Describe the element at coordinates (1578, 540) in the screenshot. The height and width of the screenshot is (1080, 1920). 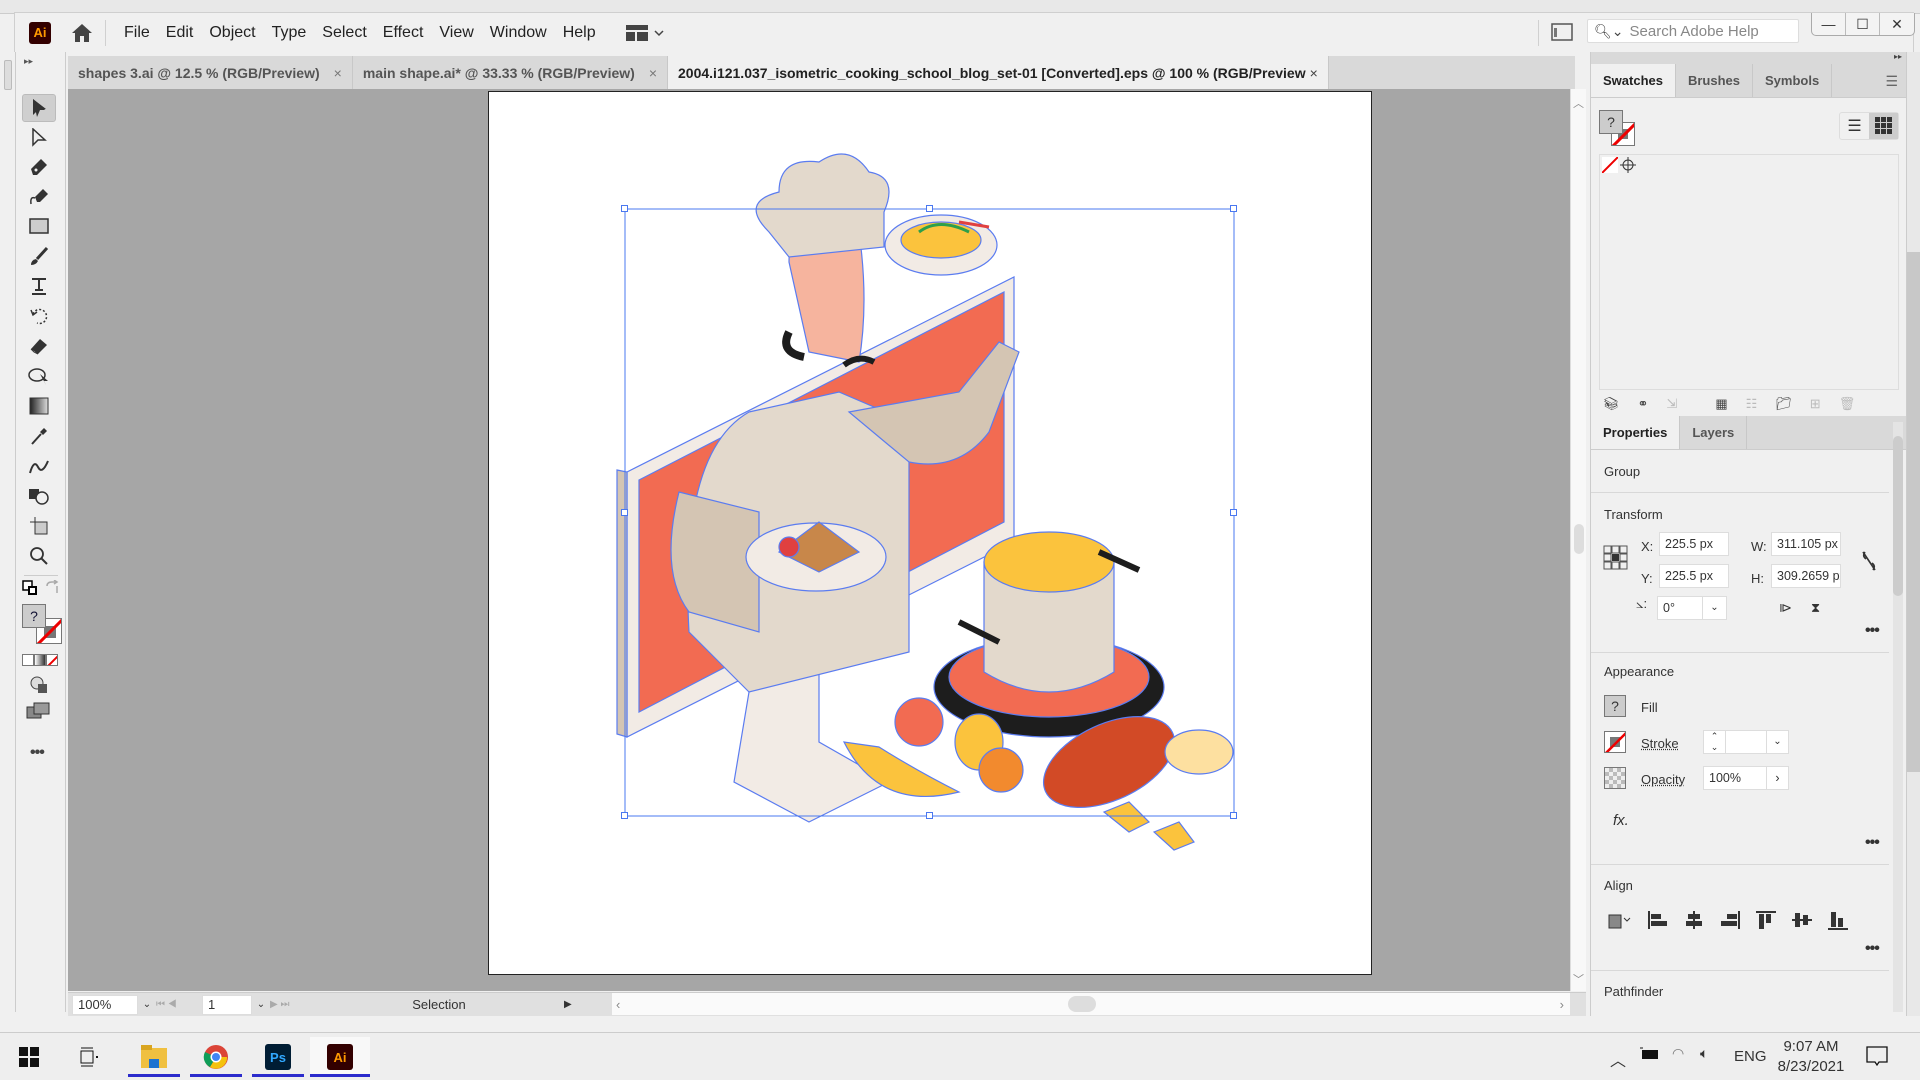
I see `vertical-scrollbar: ︿ ﹀` at that location.